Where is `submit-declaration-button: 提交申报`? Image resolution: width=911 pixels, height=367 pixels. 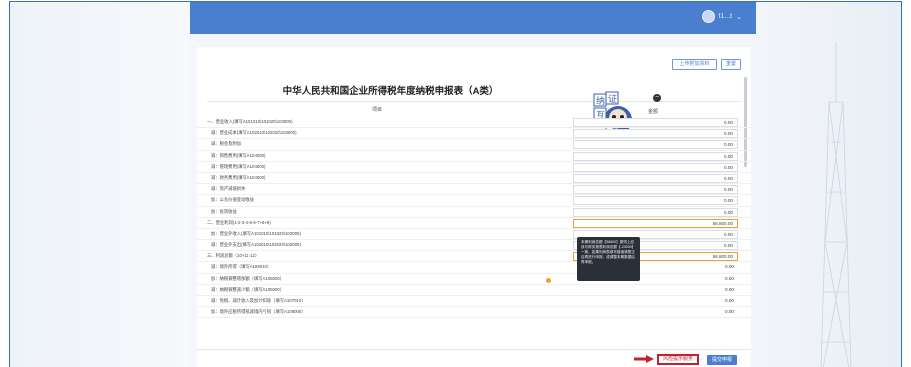
submit-declaration-button: 提交申报 is located at coordinates (722, 360).